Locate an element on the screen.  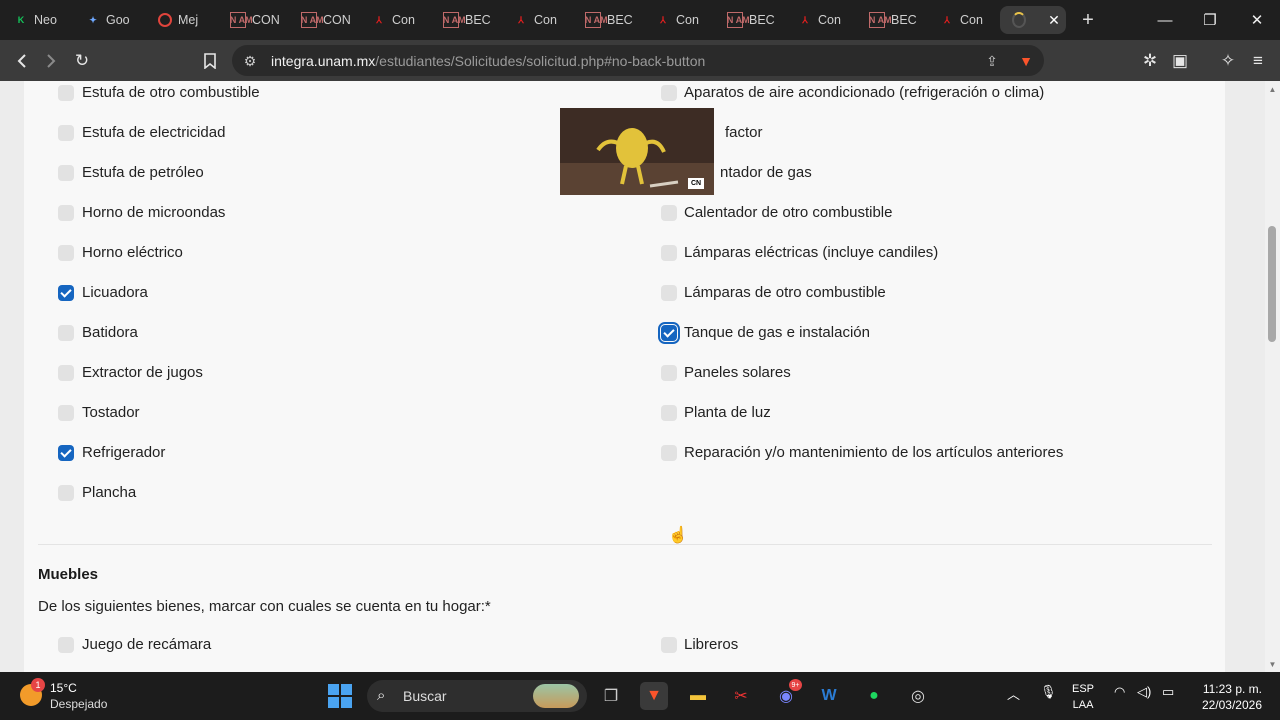
checkbox-libreros is located at coordinates (669, 645).